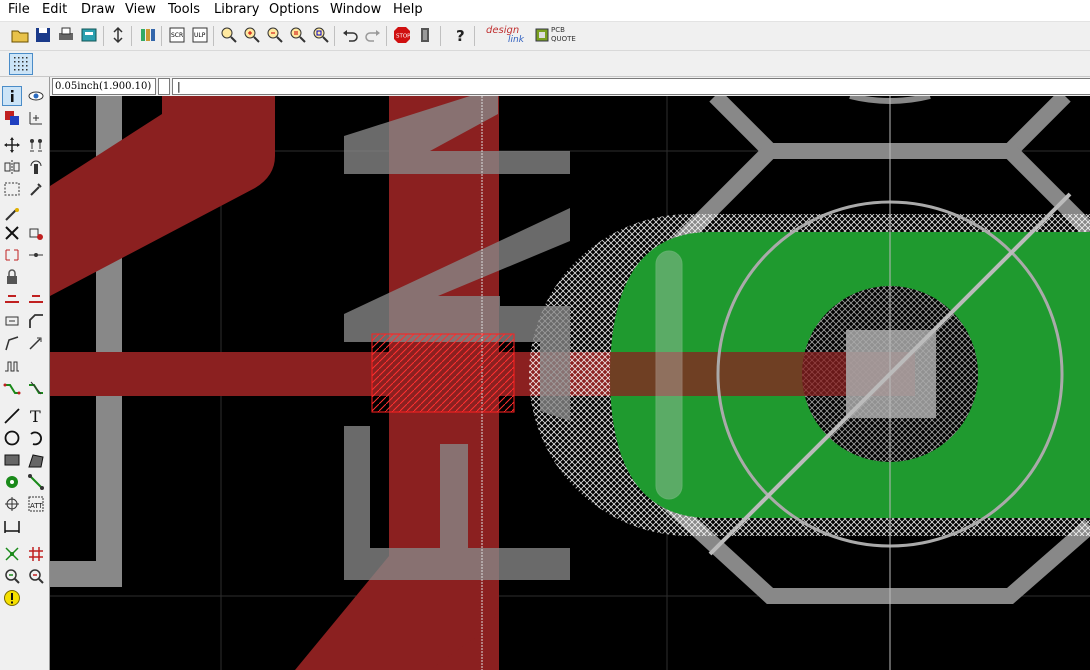 The height and width of the screenshot is (670, 1090). I want to click on menu-tools: Tools, so click(184, 9).